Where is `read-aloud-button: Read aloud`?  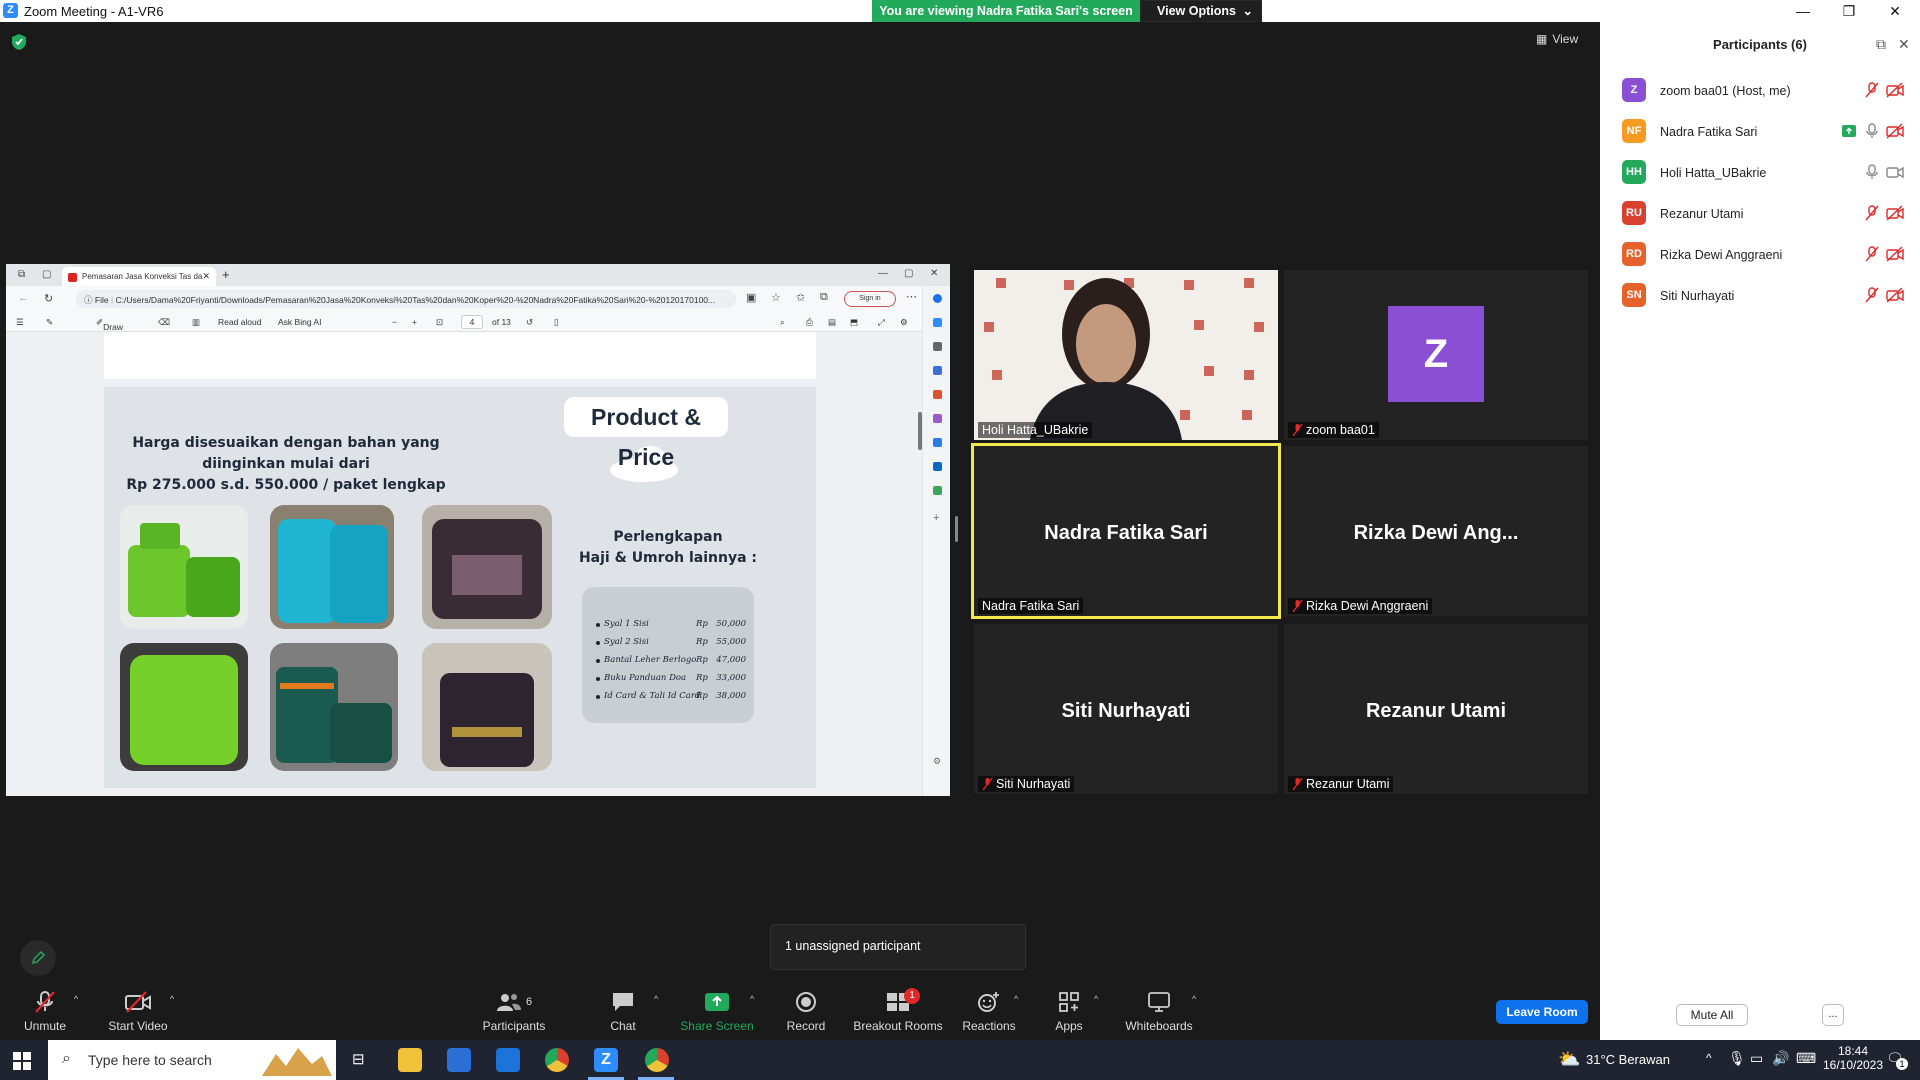 read-aloud-button: Read aloud is located at coordinates (239, 322).